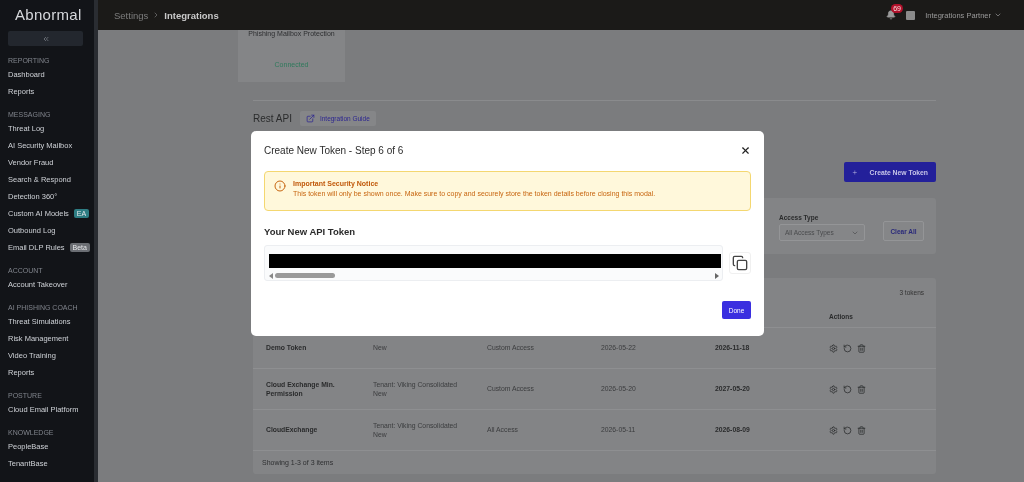 The image size is (1024, 482). Describe the element at coordinates (998, 15) in the screenshot. I see `chevron-down-icon` at that location.